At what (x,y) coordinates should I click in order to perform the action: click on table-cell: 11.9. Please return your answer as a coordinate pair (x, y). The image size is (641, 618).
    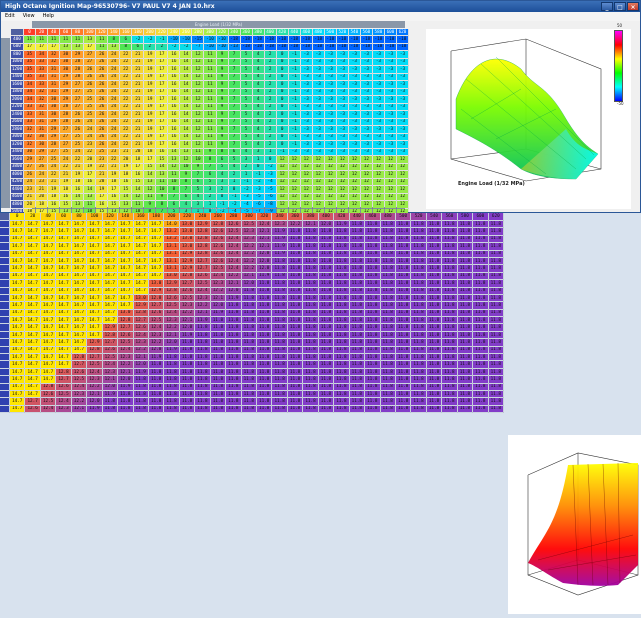
    Looking at the image, I should click on (94, 409).